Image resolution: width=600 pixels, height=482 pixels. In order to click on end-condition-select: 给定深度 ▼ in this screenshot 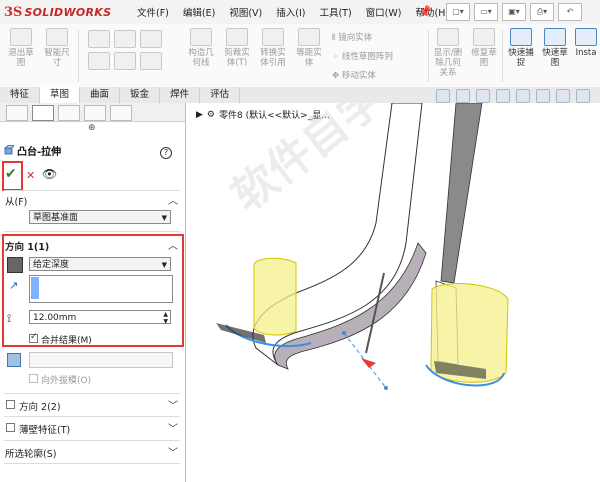, I will do `click(100, 264)`.